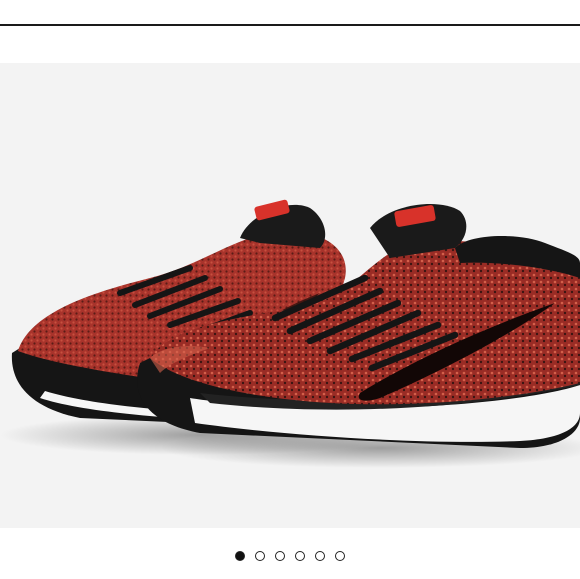 The image size is (580, 579). Describe the element at coordinates (290, 556) in the screenshot. I see `photo-carousel-indicator` at that location.